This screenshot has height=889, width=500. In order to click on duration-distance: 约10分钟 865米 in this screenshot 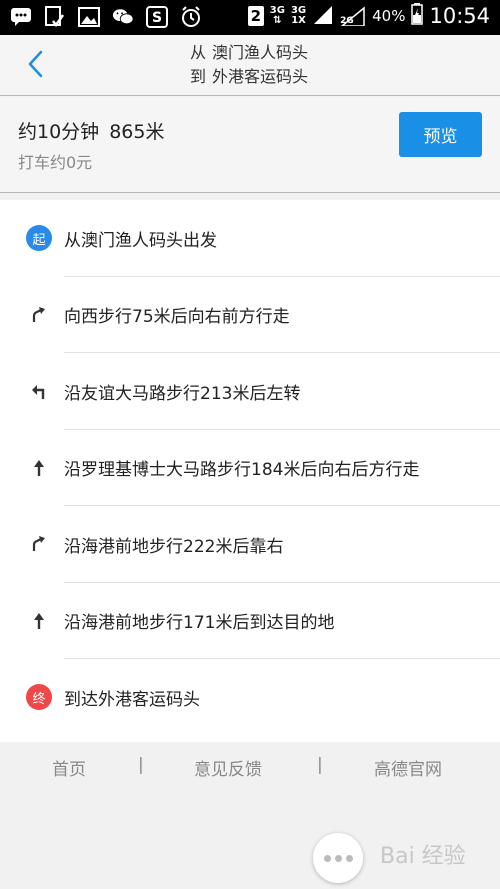, I will do `click(91, 130)`.